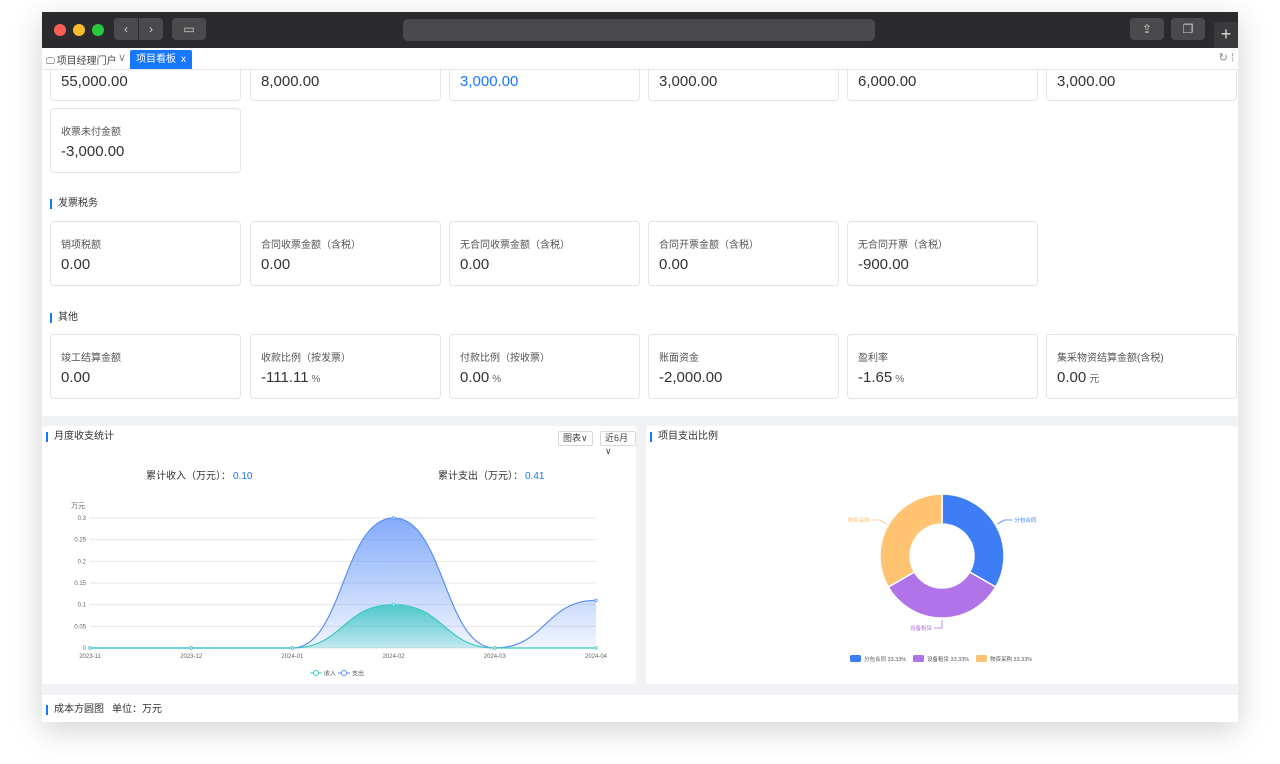 The image size is (1280, 764). Describe the element at coordinates (145, 85) in the screenshot. I see `metric-card: 55,000.00` at that location.